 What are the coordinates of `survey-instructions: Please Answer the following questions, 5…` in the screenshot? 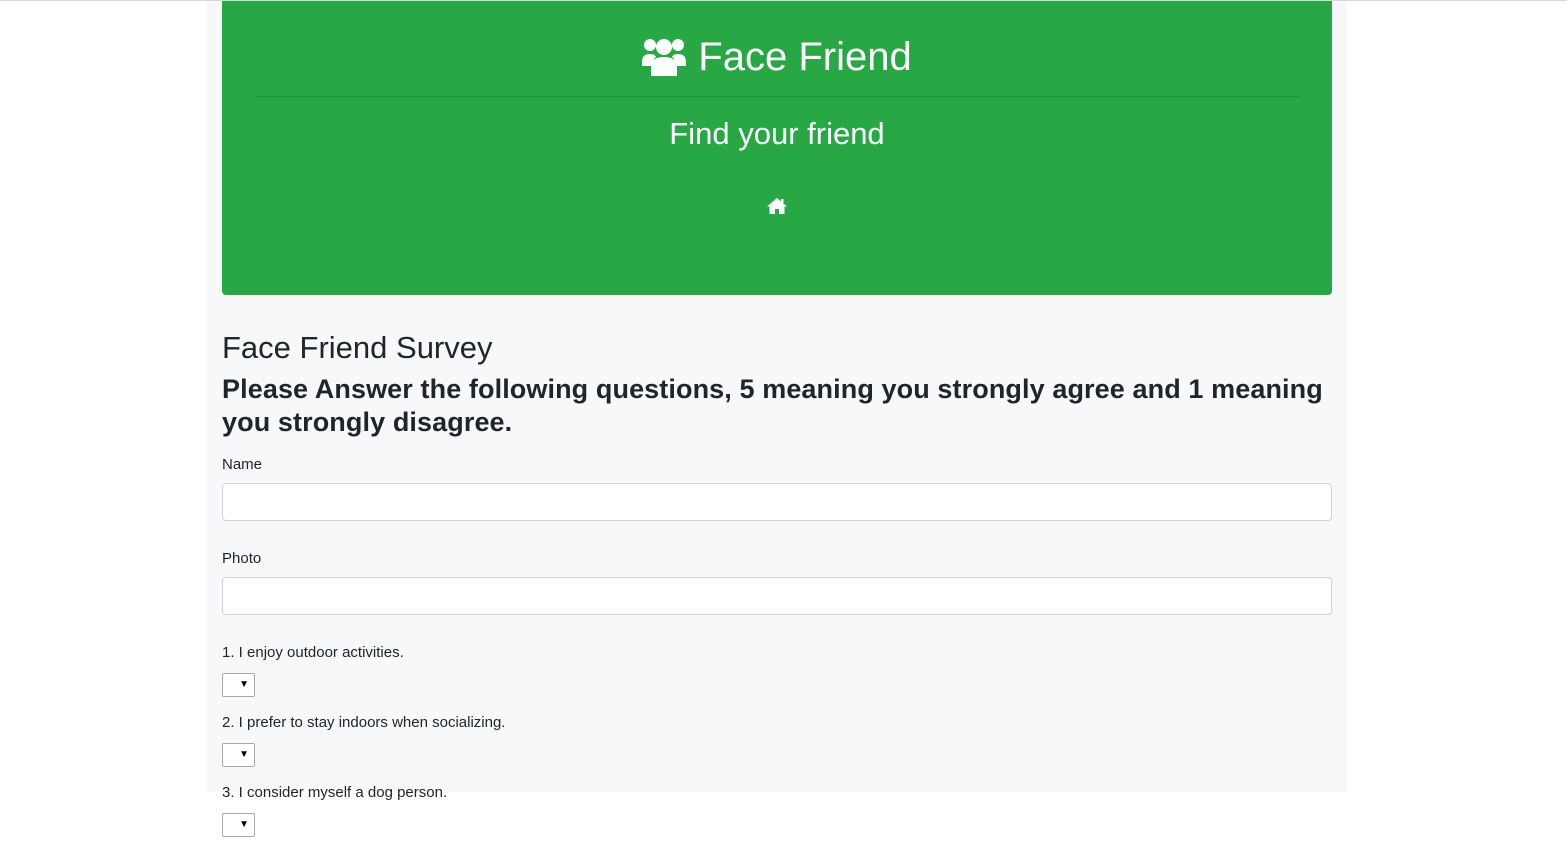 It's located at (772, 405).